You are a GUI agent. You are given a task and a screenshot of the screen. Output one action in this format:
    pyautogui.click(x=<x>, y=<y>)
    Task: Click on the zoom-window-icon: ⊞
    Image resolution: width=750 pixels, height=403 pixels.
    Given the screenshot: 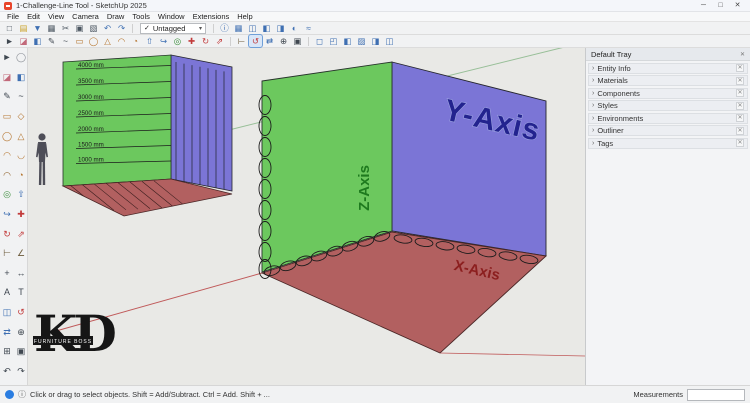 What is the action you would take?
    pyautogui.click(x=7, y=352)
    